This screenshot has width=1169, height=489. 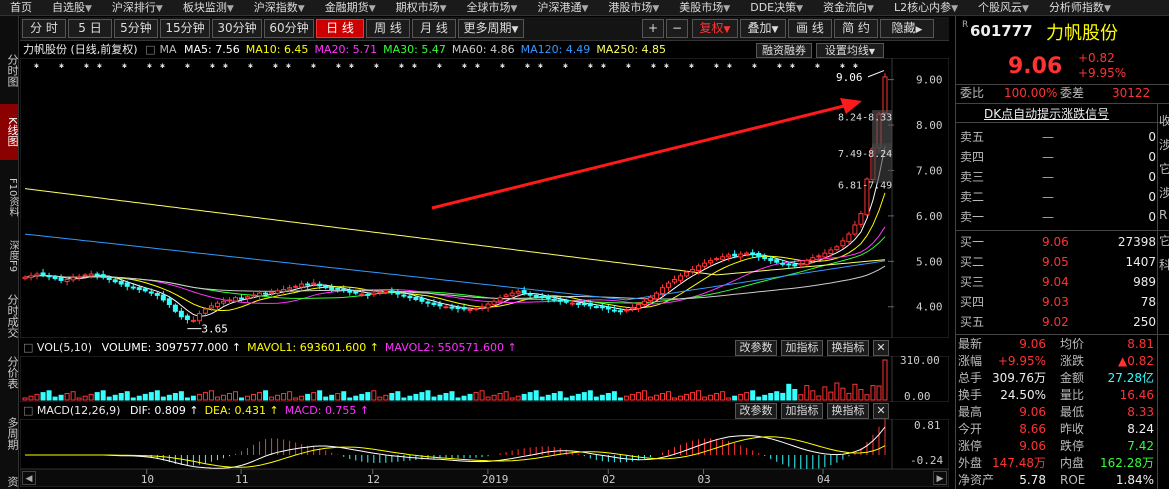 I want to click on set-ma-dropdown: 设置均线▼, so click(x=850, y=50).